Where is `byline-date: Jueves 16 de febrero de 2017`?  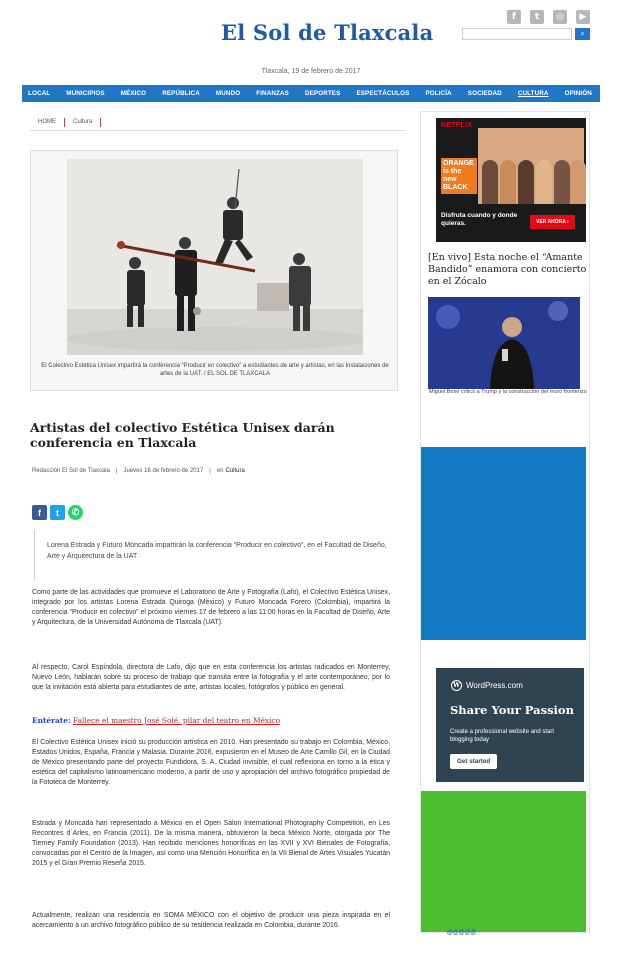
byline-date: Jueves 16 de febrero de 2017 is located at coordinates (163, 471).